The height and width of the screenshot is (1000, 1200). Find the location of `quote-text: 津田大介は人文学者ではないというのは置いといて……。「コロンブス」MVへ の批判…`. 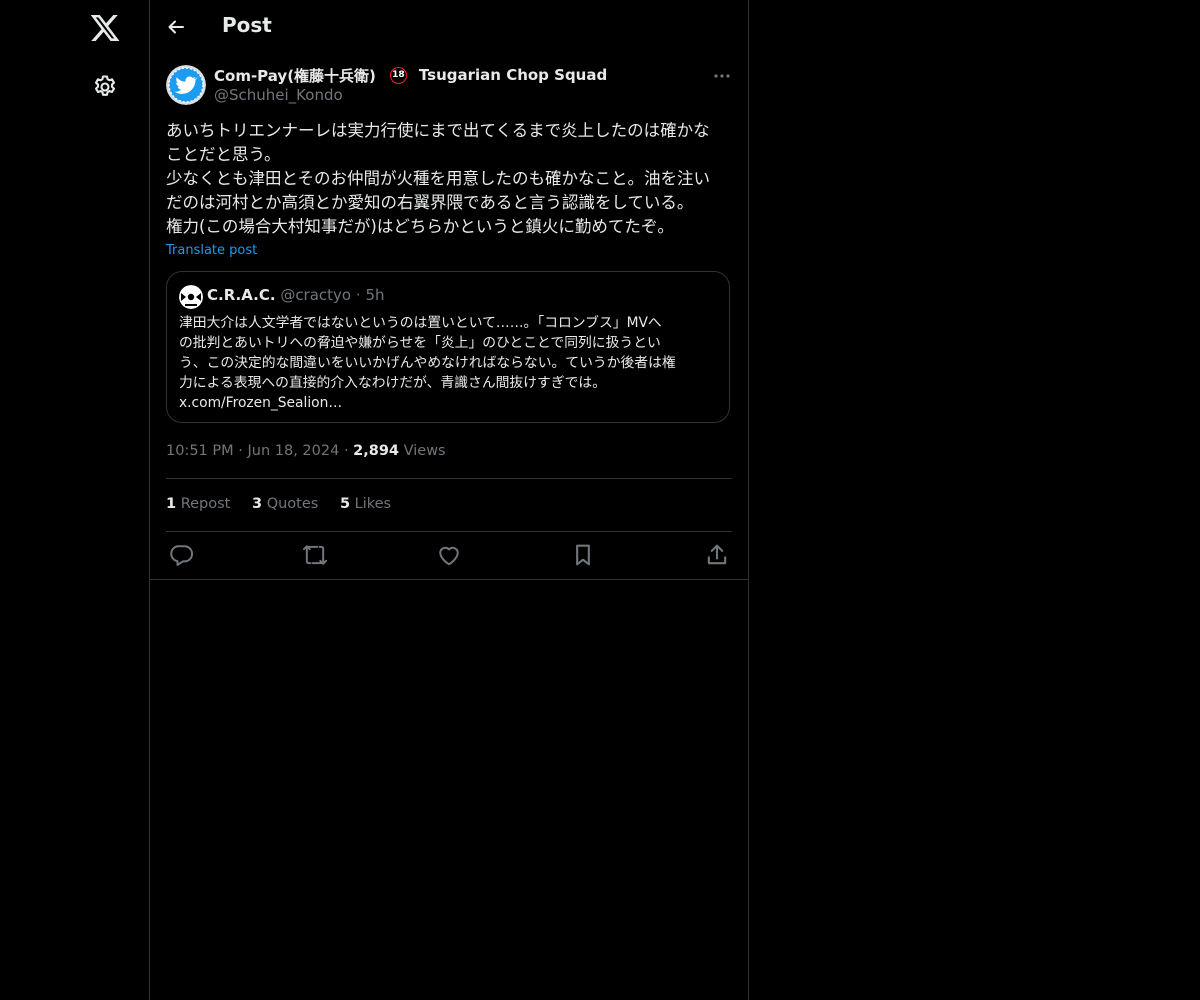

quote-text: 津田大介は人文学者ではないというのは置いといて……。「コロンブス」MVへ の批判… is located at coordinates (451, 363).